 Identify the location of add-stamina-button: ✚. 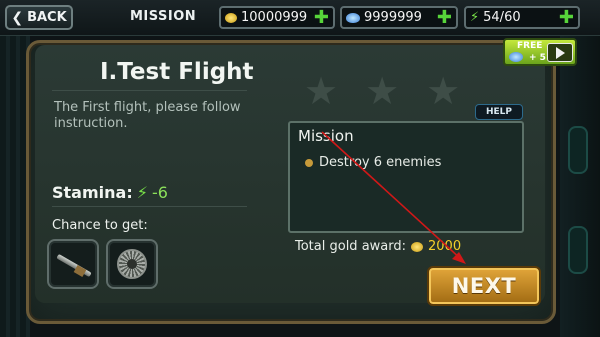
(566, 17).